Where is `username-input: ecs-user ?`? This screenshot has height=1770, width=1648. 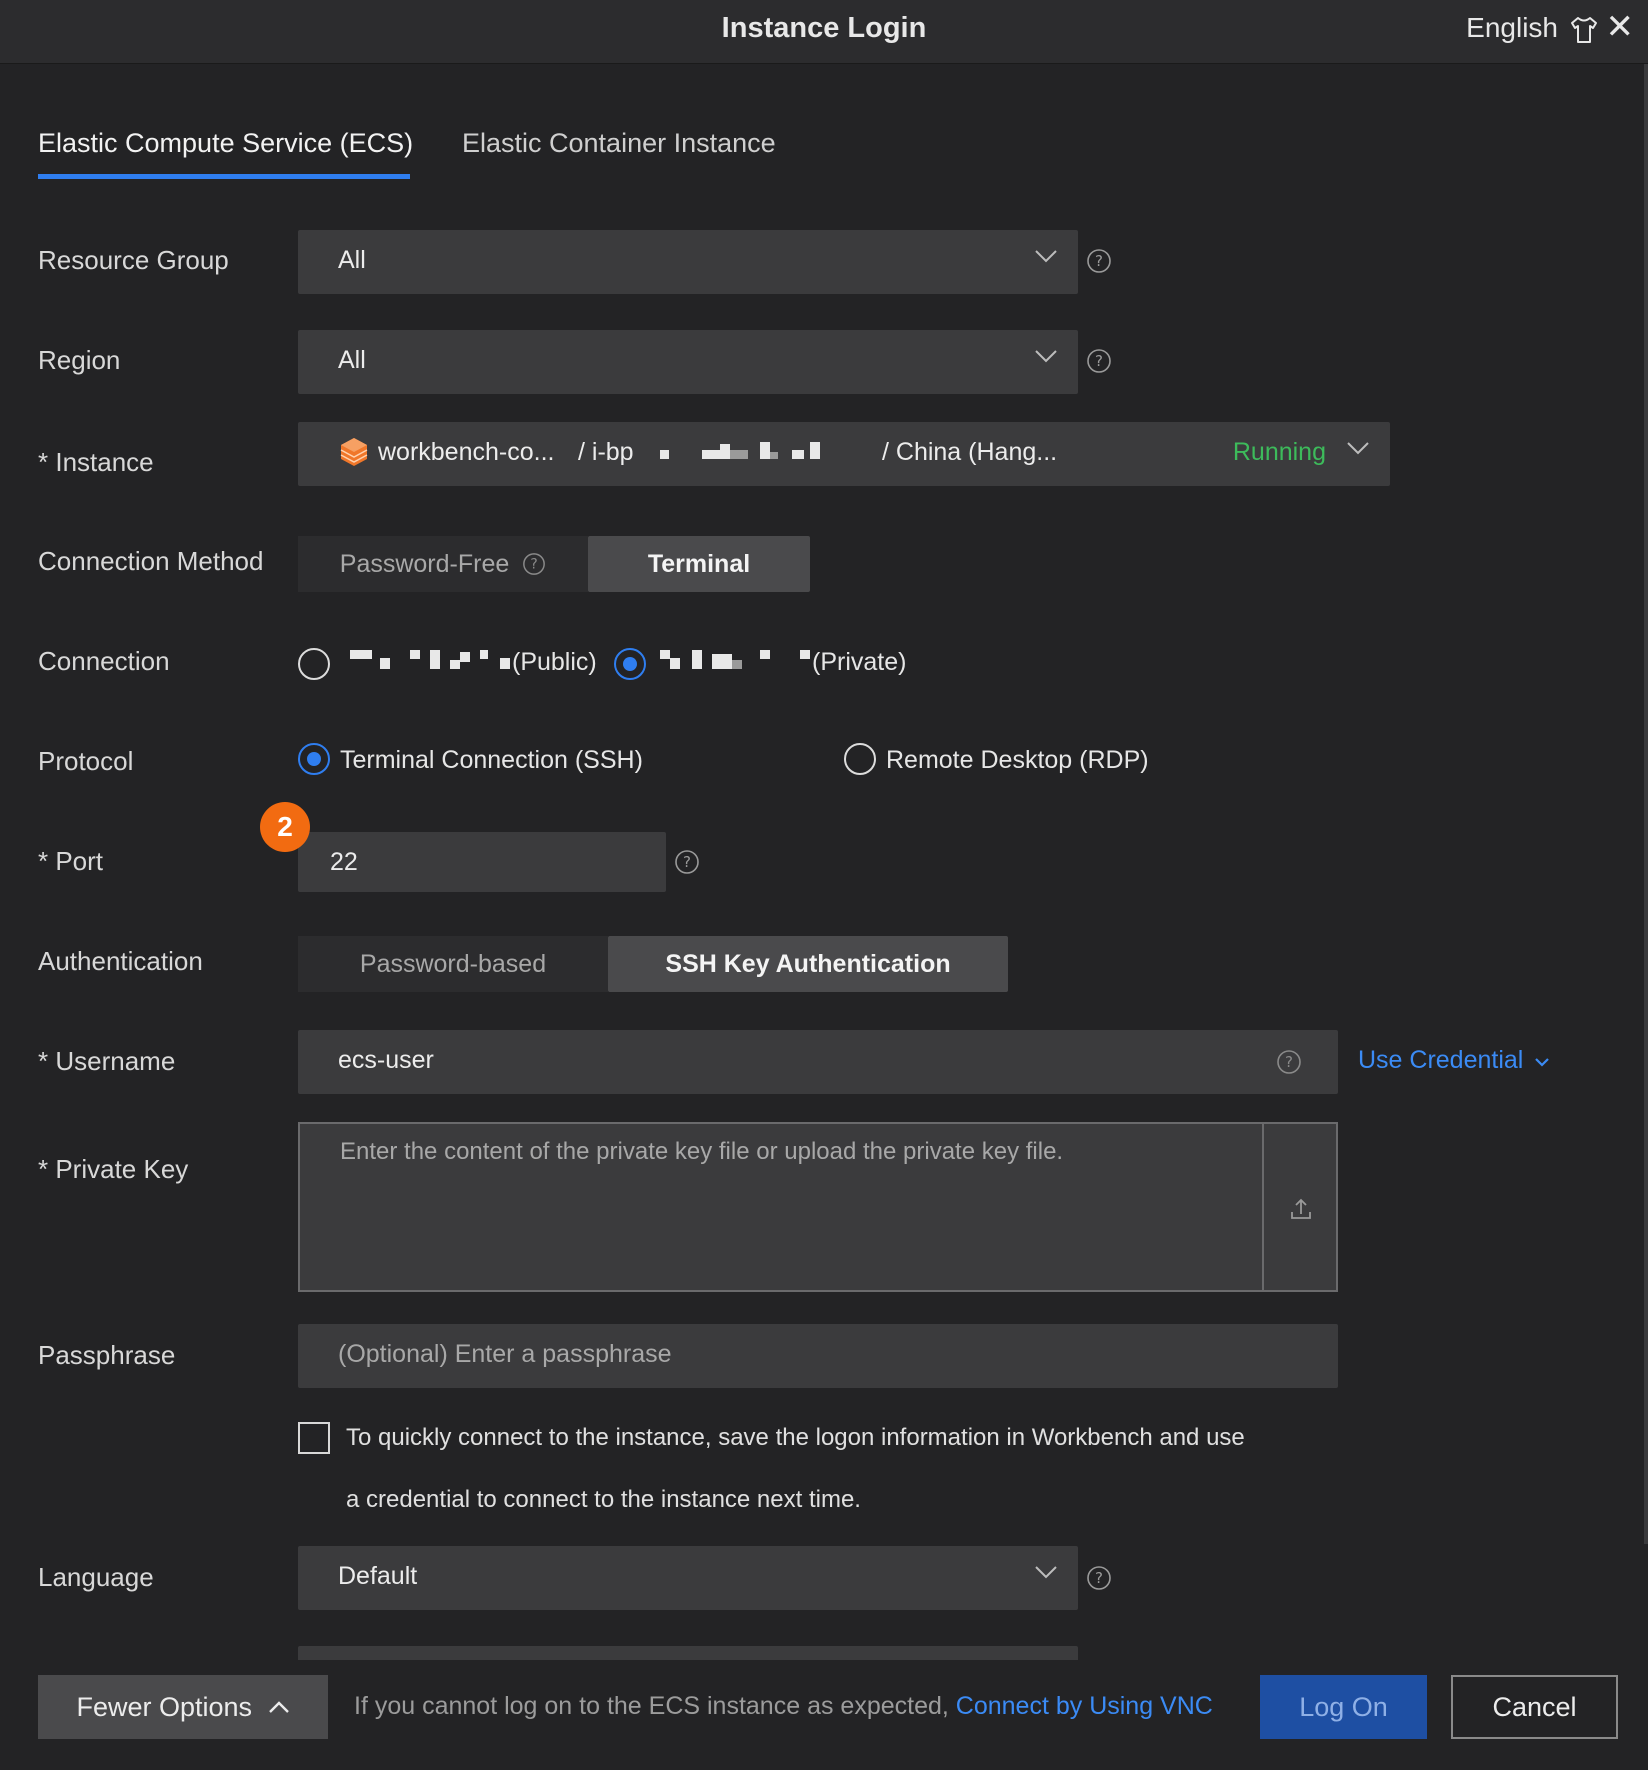
username-input: ecs-user ? is located at coordinates (818, 1062).